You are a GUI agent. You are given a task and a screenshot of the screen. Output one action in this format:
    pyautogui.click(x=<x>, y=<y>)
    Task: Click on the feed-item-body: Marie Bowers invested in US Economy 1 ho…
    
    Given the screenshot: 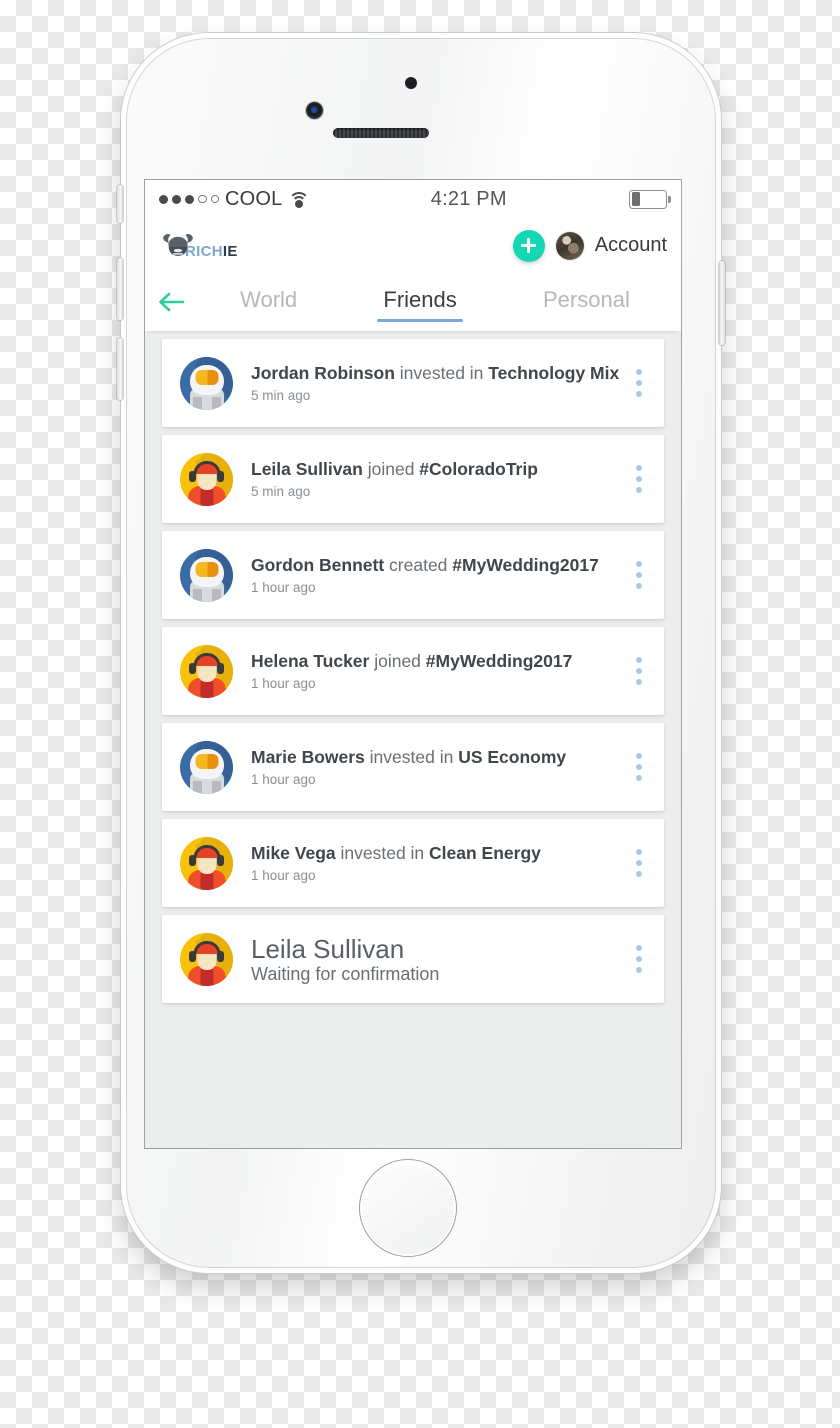 What is the action you would take?
    pyautogui.click(x=436, y=767)
    